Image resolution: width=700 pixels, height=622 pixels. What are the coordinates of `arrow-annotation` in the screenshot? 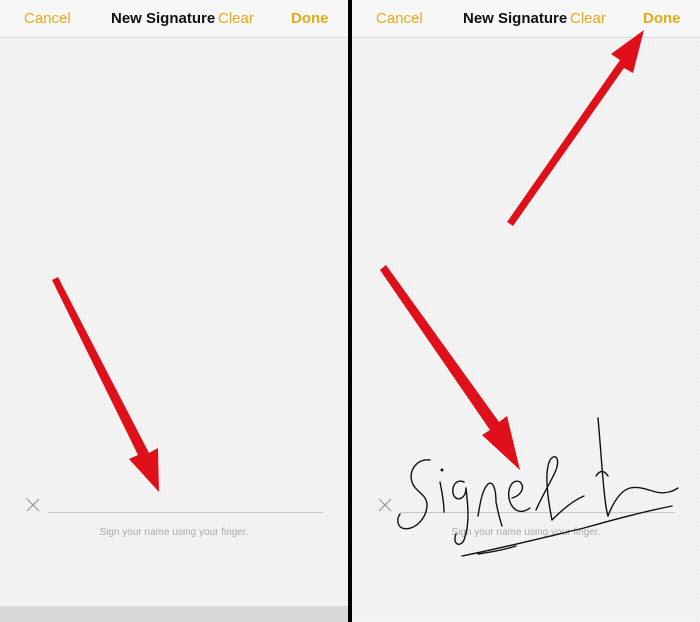 It's located at (105, 384).